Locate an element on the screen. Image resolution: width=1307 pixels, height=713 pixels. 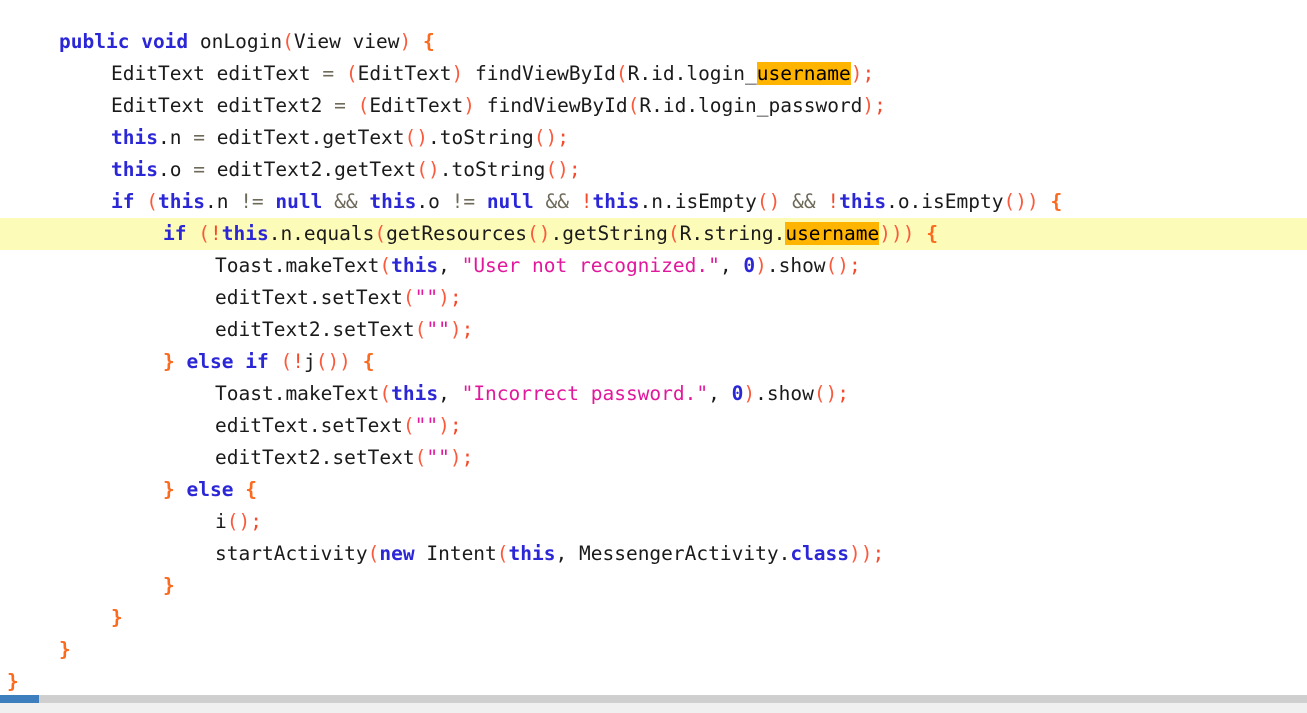
code-token: EditText editText is located at coordinates (217, 73).